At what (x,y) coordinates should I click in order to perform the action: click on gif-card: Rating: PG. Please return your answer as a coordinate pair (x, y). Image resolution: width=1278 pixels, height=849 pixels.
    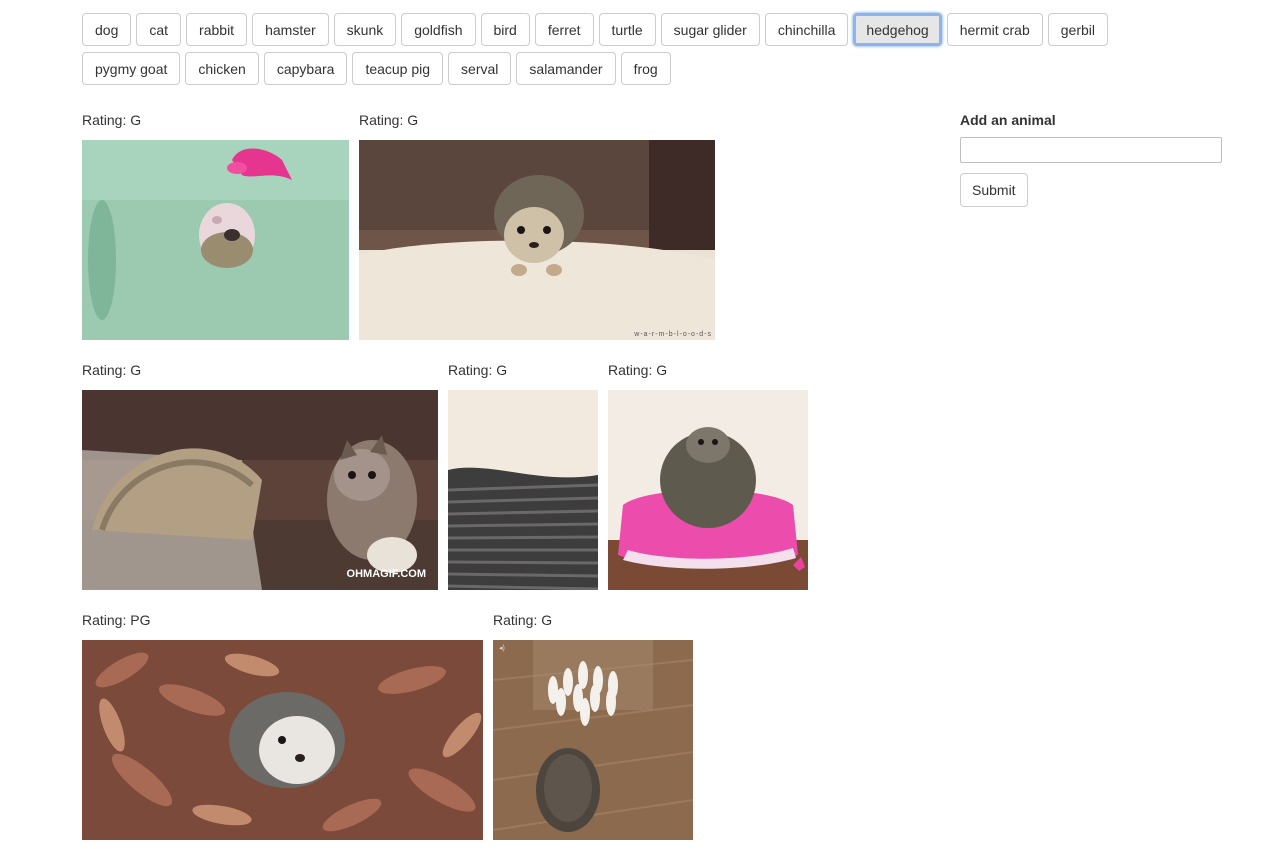
    Looking at the image, I should click on (282, 726).